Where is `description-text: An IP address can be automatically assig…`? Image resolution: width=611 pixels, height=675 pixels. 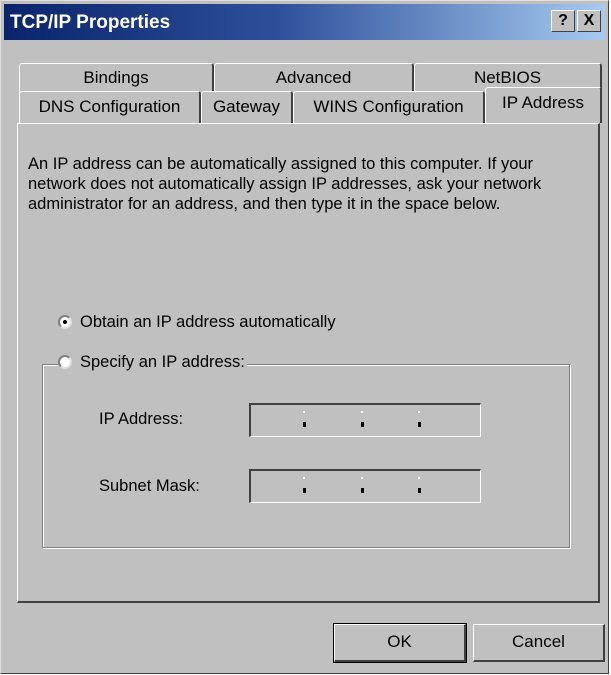
description-text: An IP address can be automatically assig… is located at coordinates (285, 184).